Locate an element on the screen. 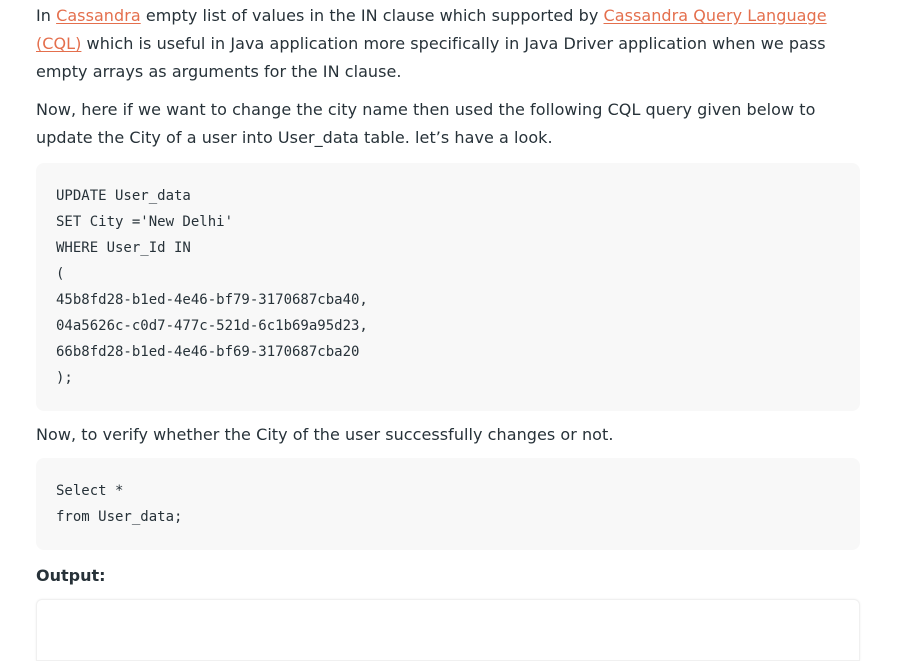 This screenshot has height=661, width=909. code-line: WHERE User_Id IN is located at coordinates (123, 248).